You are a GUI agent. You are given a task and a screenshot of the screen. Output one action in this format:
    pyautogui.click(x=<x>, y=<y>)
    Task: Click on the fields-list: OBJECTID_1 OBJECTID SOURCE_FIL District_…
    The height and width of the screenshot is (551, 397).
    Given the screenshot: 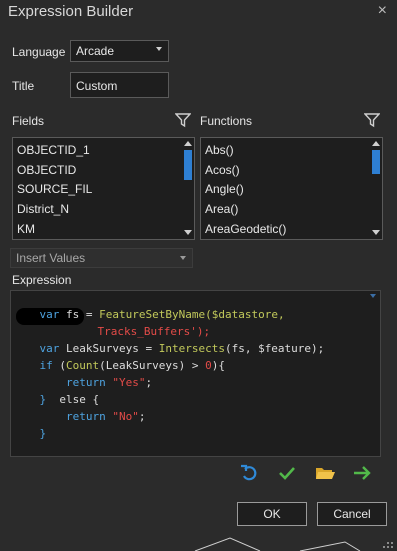 What is the action you would take?
    pyautogui.click(x=103, y=188)
    